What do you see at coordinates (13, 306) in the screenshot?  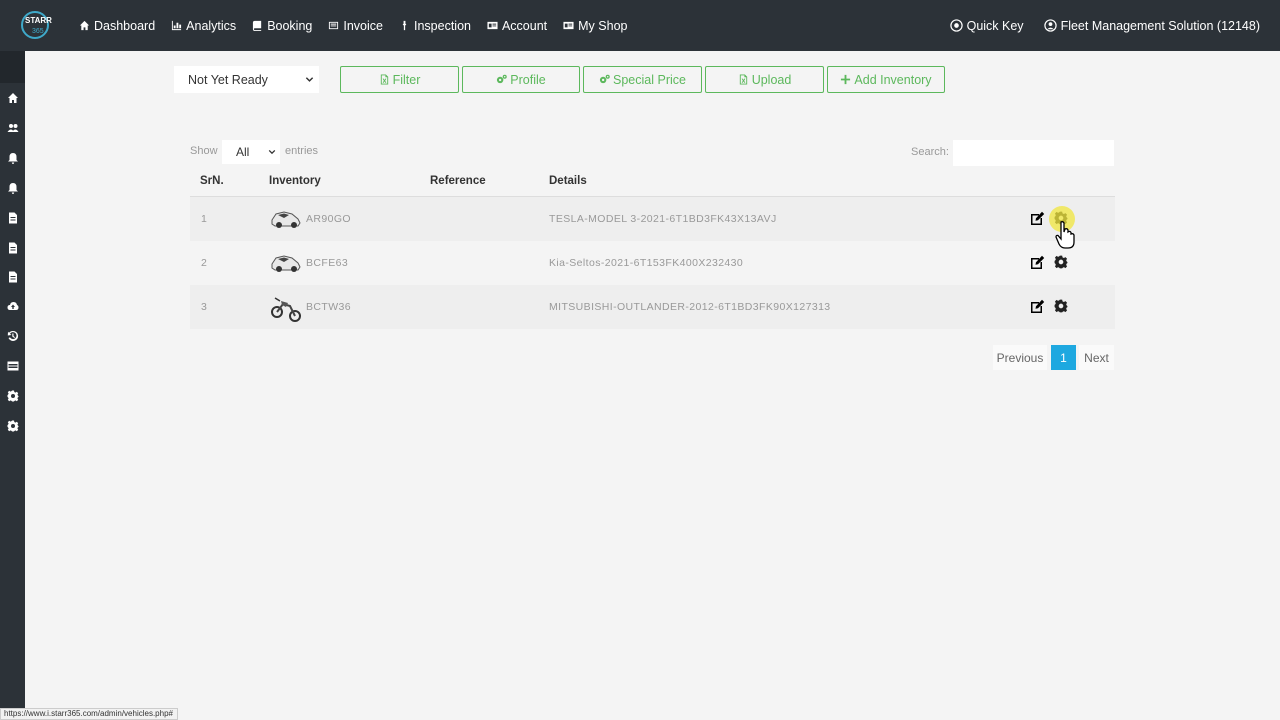 I see `cloud-upload-icon` at bounding box center [13, 306].